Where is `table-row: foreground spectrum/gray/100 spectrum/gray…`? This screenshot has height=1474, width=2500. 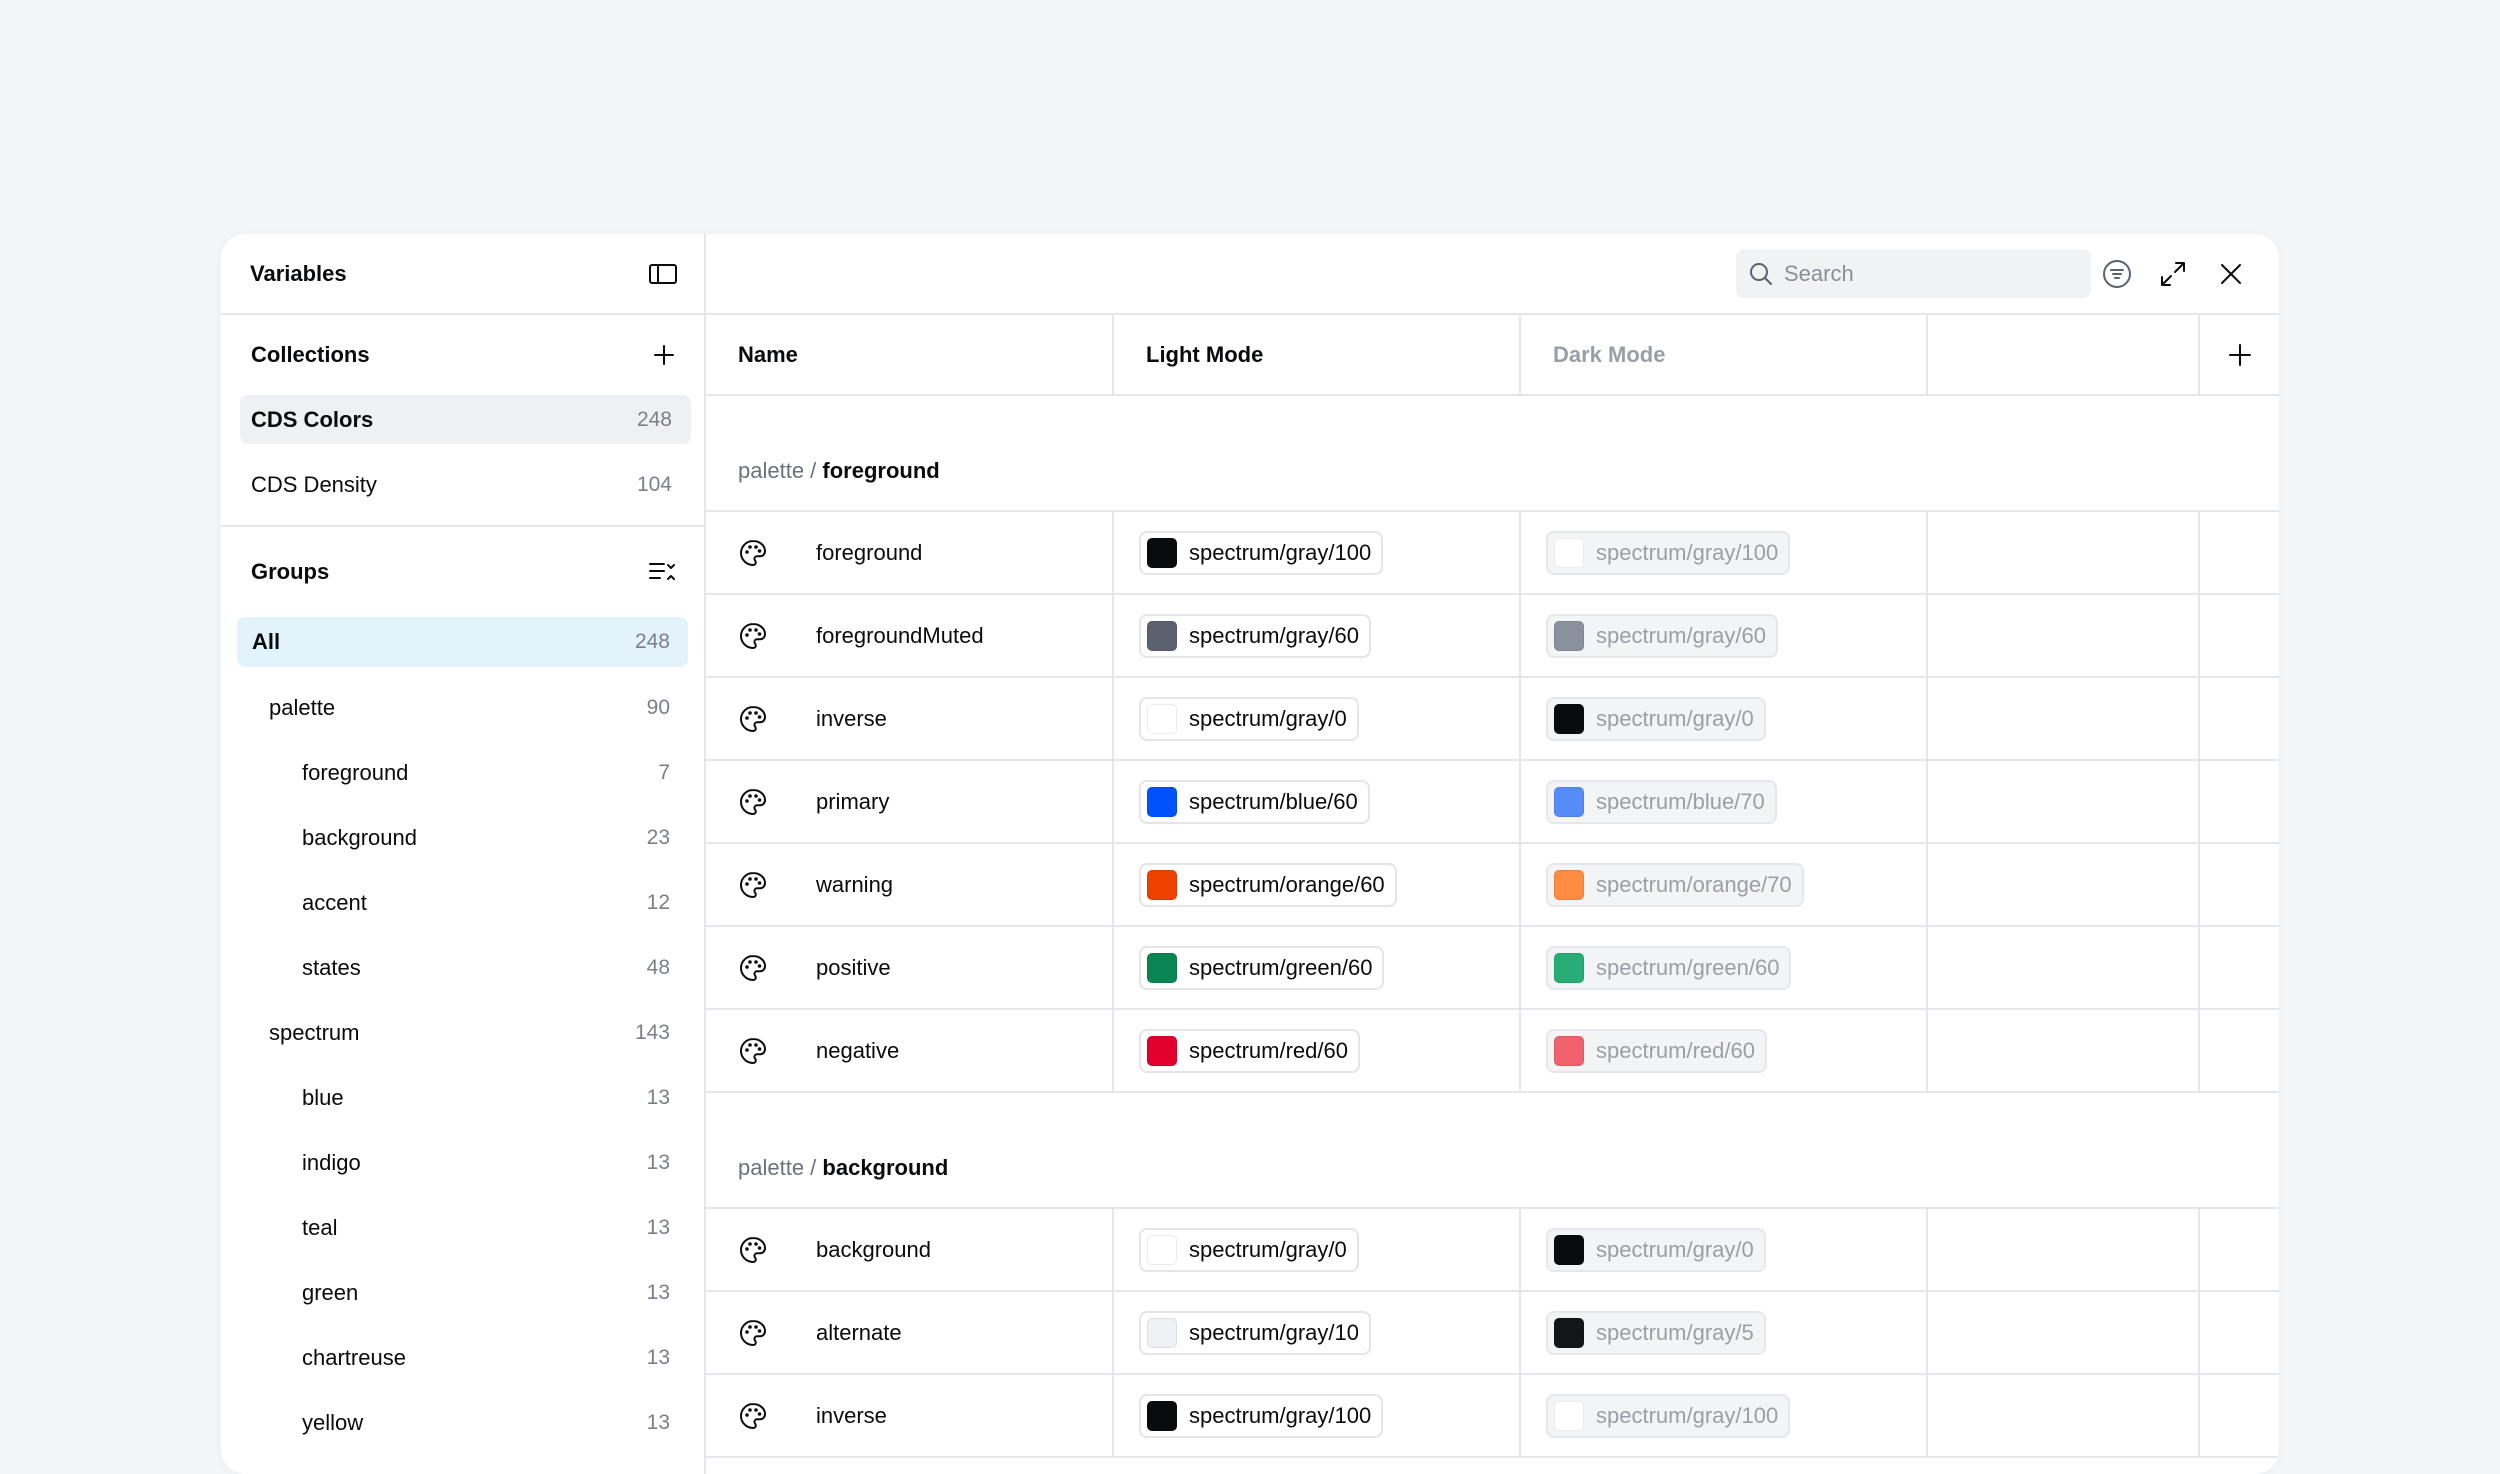
table-row: foreground spectrum/gray/100 spectrum/gray… is located at coordinates (1492, 553).